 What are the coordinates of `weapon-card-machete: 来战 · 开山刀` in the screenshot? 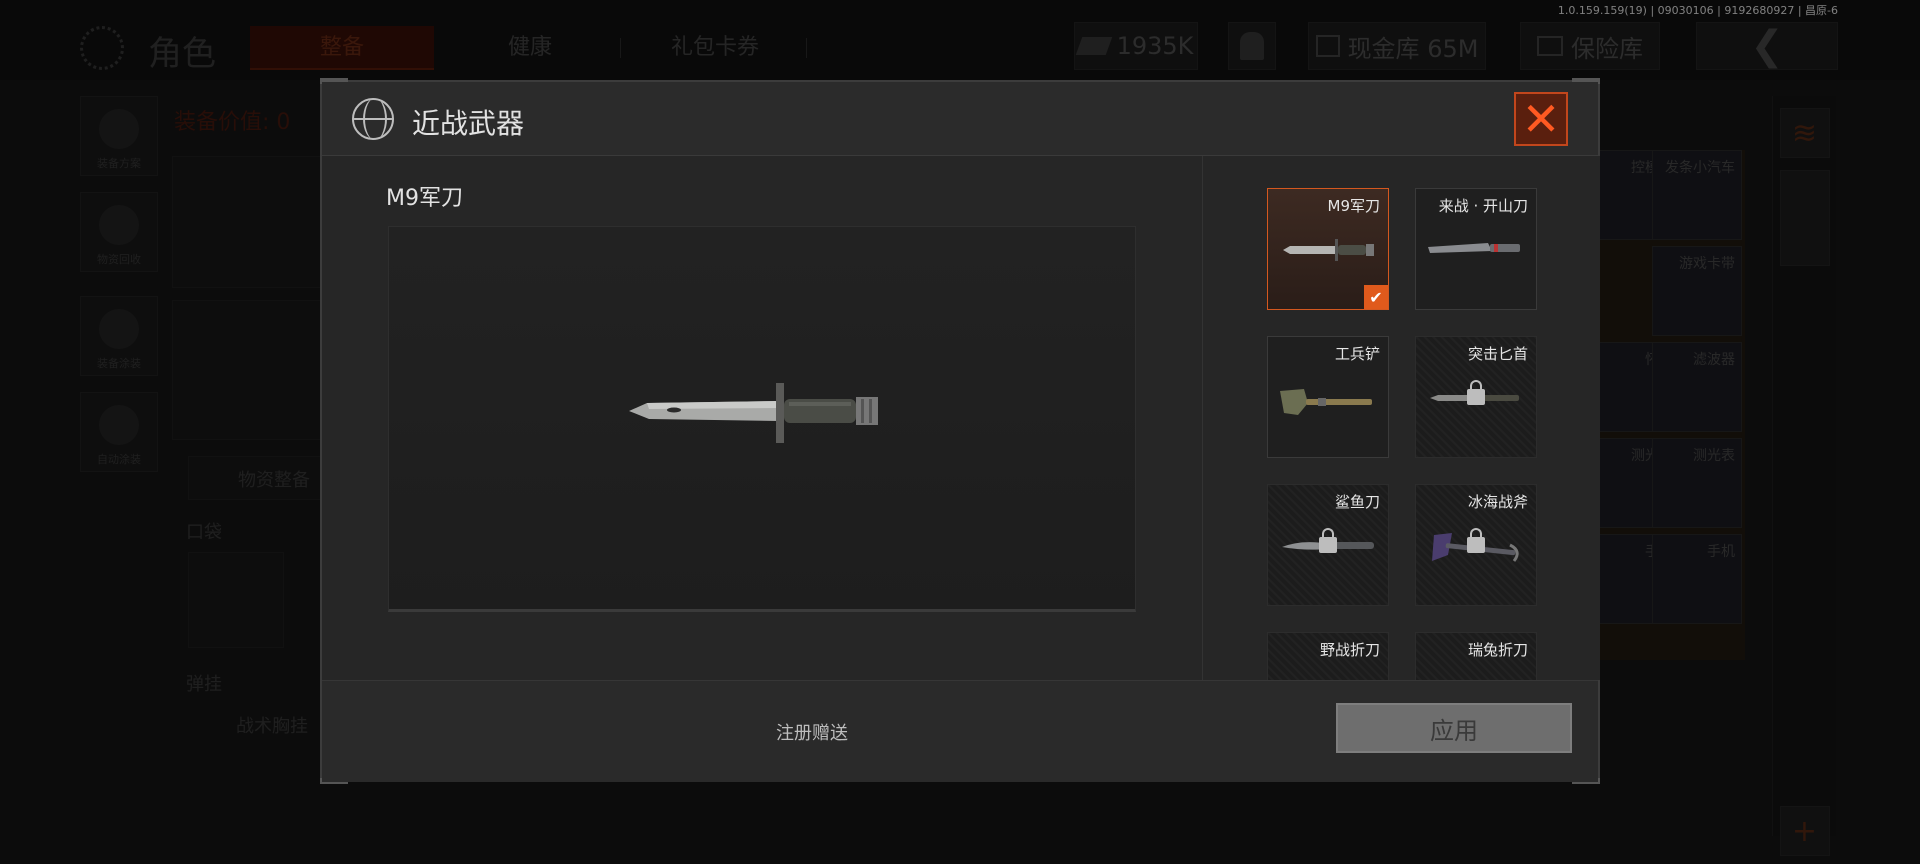 It's located at (1476, 249).